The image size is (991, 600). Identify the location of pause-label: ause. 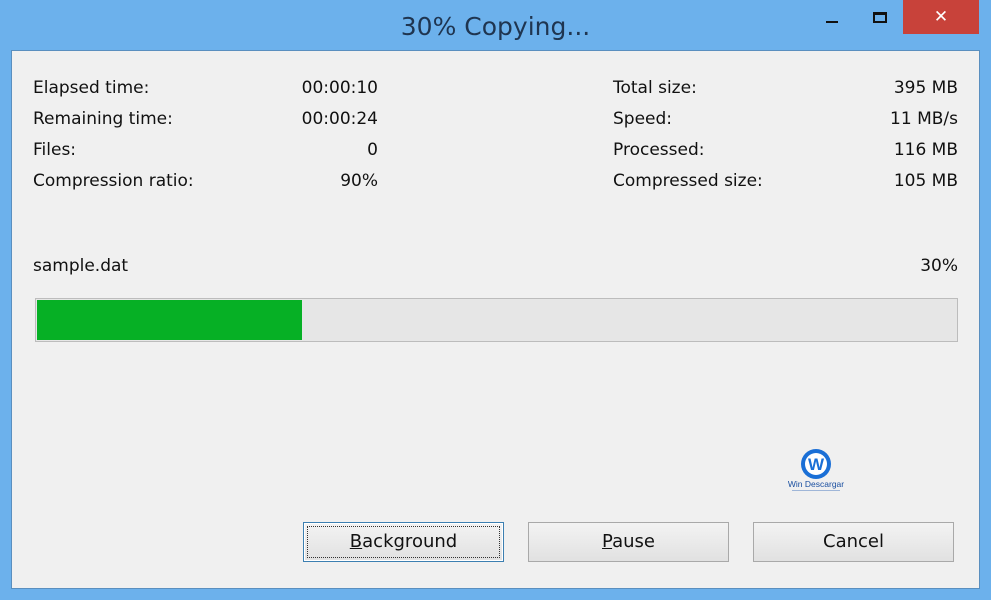
(633, 541).